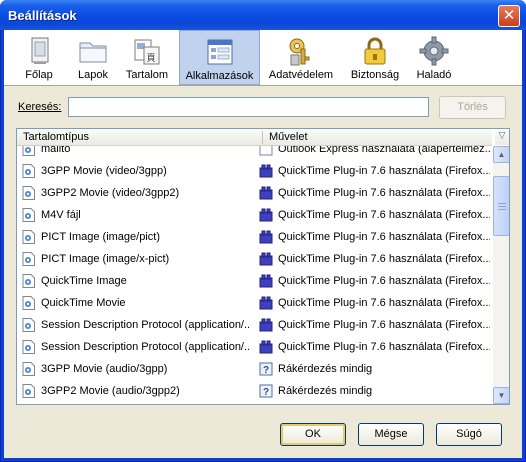 The width and height of the screenshot is (526, 462). Describe the element at coordinates (262, 137) in the screenshot. I see `column-divider` at that location.